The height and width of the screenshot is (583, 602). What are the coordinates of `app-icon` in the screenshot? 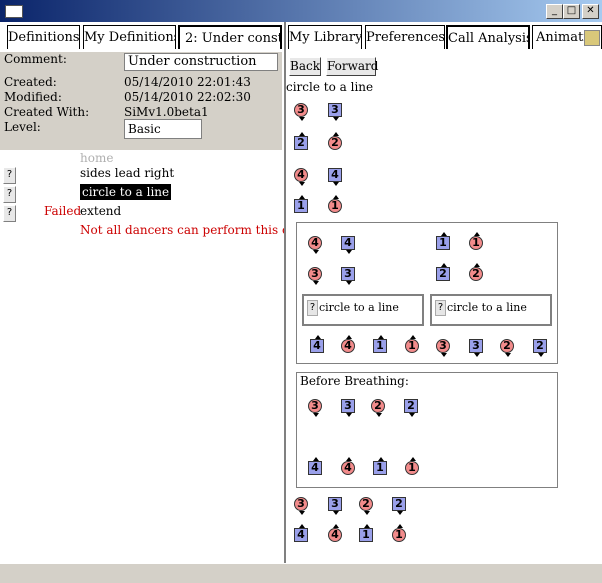 It's located at (14, 11).